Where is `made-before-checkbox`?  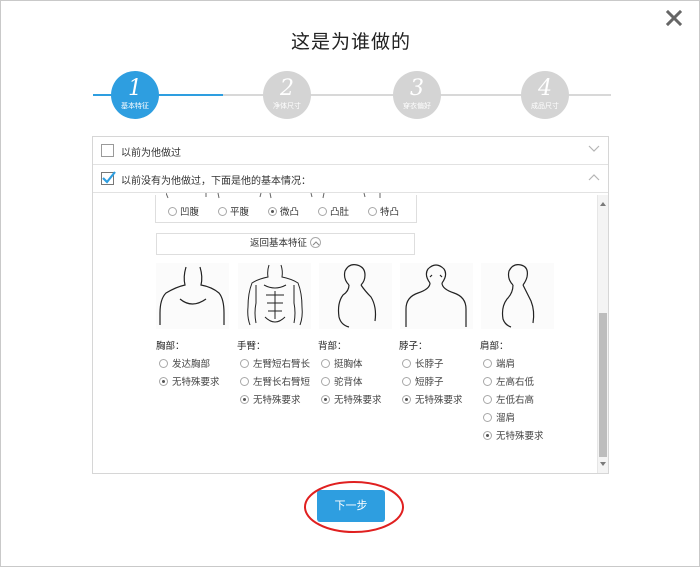
made-before-checkbox is located at coordinates (107, 150).